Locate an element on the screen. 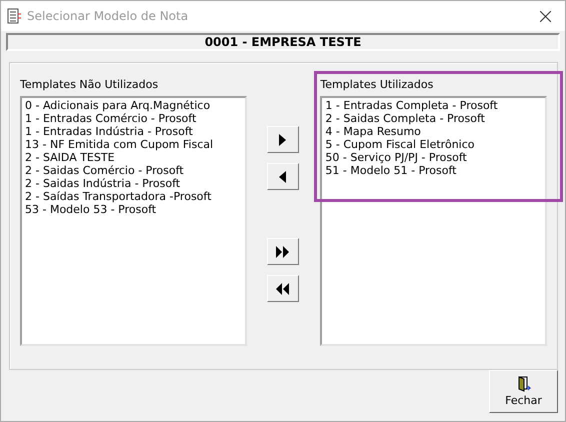 The height and width of the screenshot is (422, 566). add-button is located at coordinates (282, 139).